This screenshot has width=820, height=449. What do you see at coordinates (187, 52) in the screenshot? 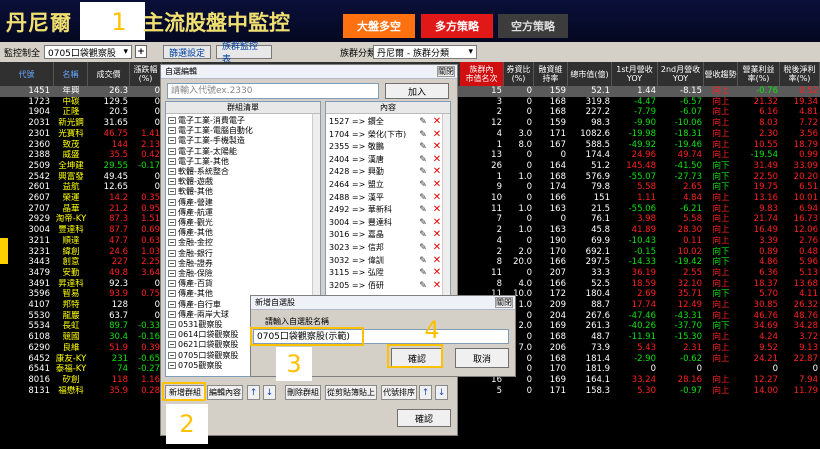
I see `filter-settings-button: 篩選設定` at bounding box center [187, 52].